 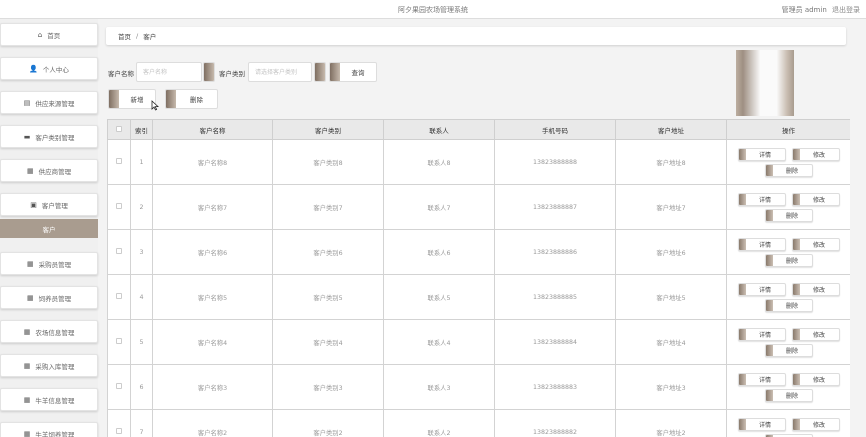 I want to click on contact-cell: 联系人5, so click(x=439, y=297).